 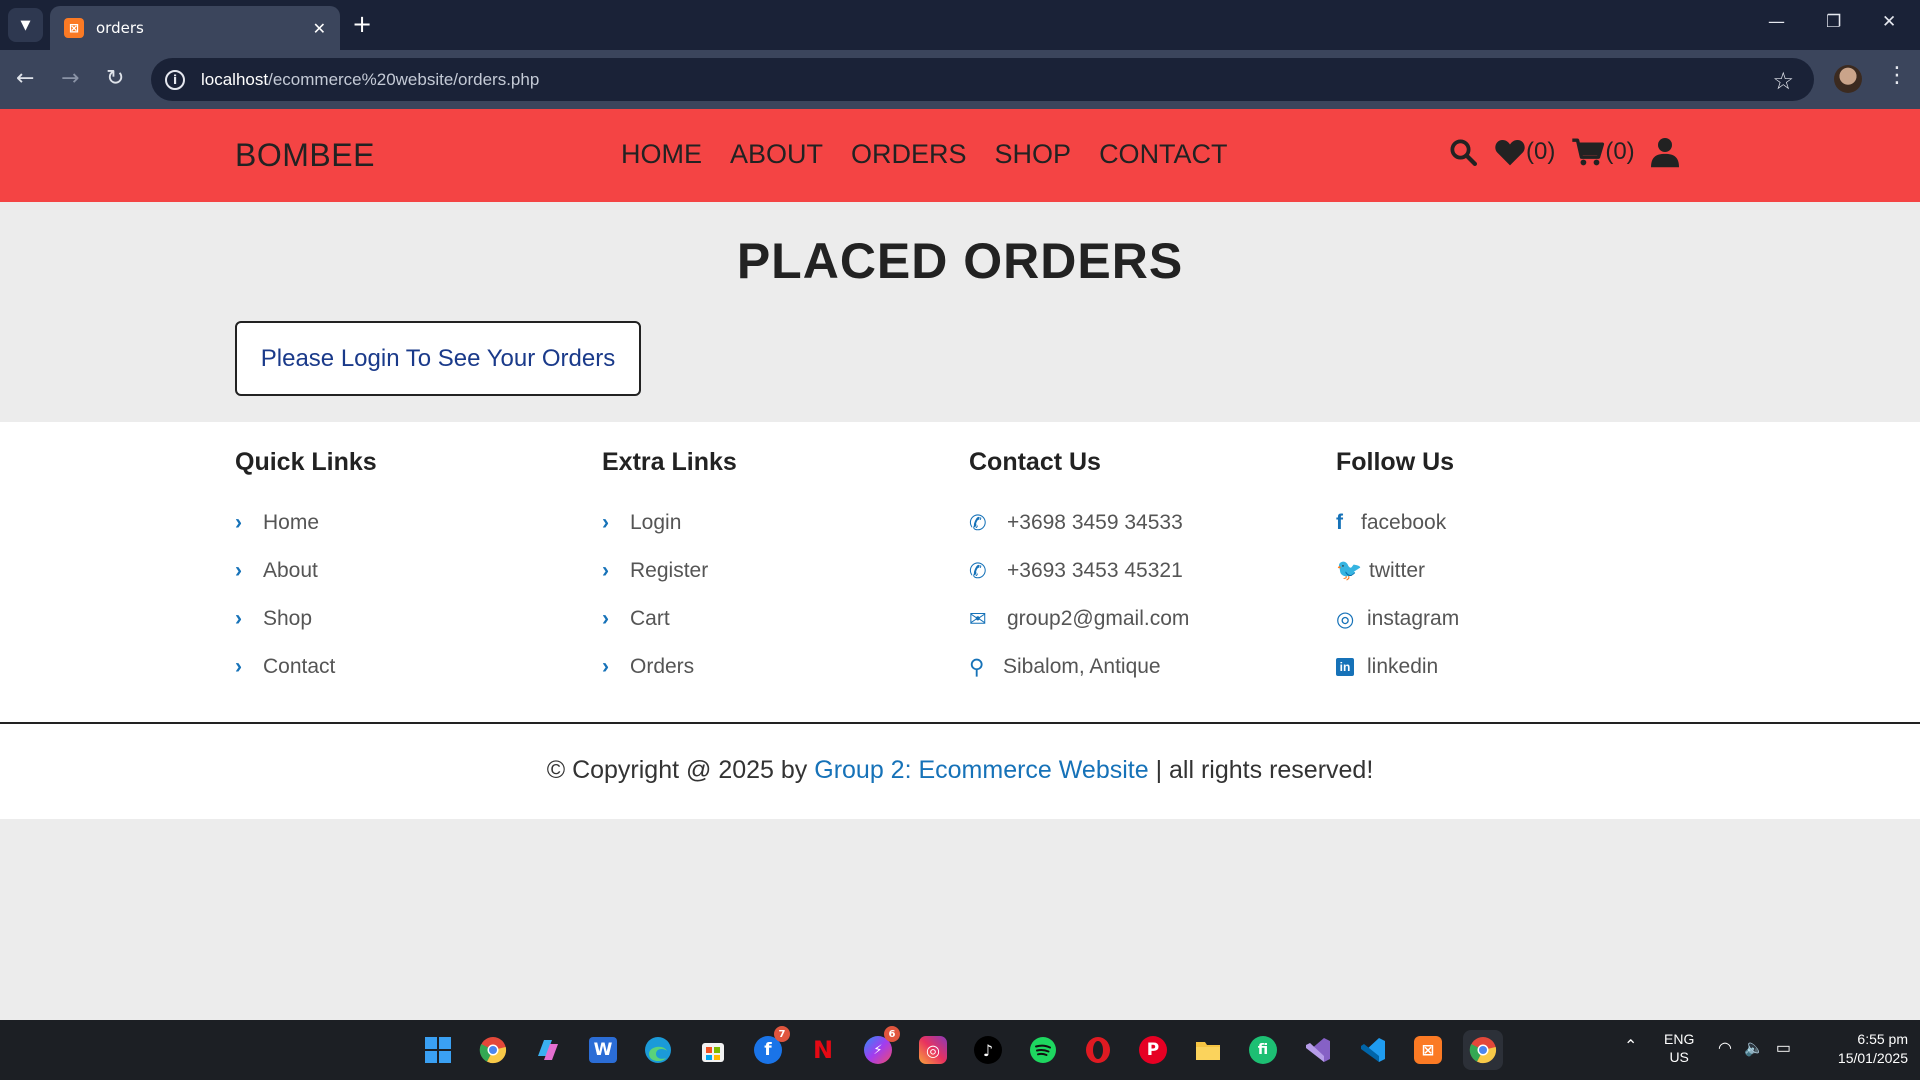 I want to click on user-icon, so click(x=1664, y=152).